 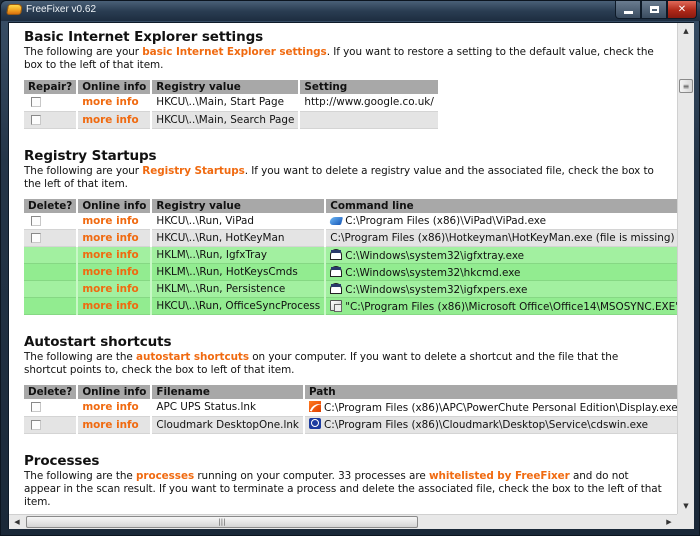 What do you see at coordinates (446, 220) in the screenshot?
I see `command-text: C:\Program Files (x86)\ViPad\ViPad.exe` at bounding box center [446, 220].